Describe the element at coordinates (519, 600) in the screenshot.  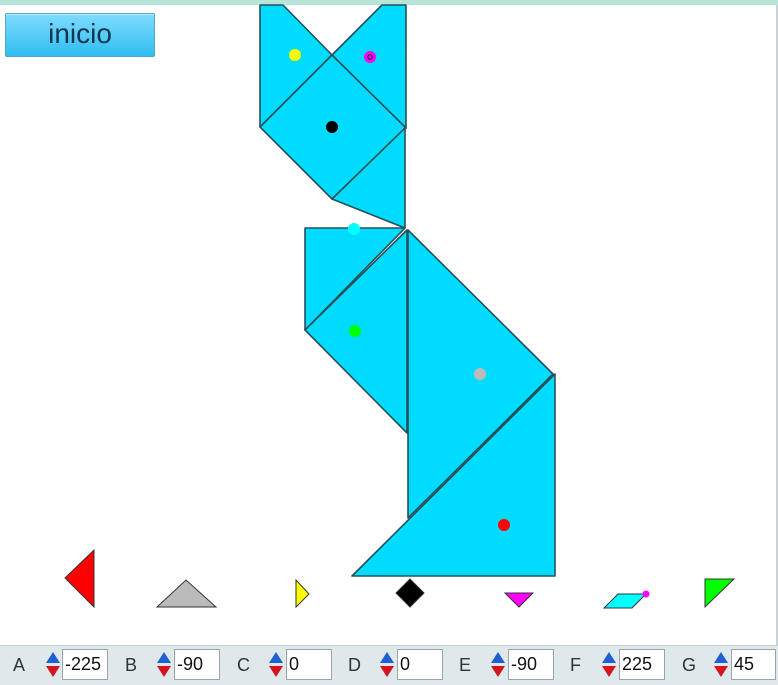
I see `palette-piece-e-magenta-triangle` at that location.